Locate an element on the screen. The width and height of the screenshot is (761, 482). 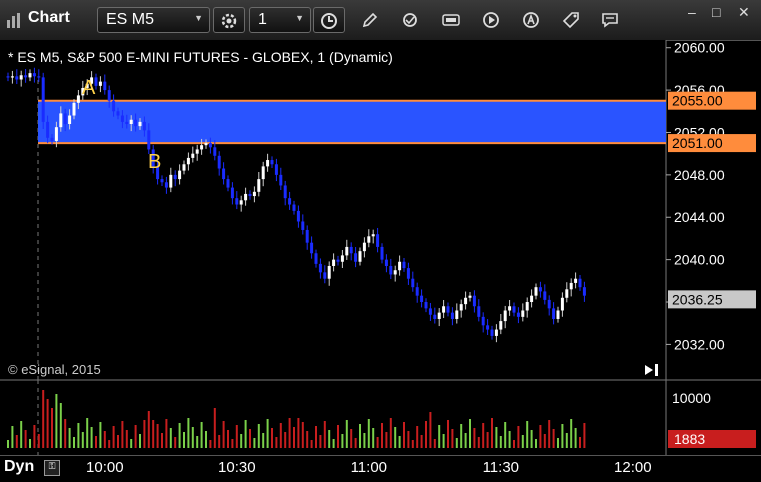
pencil-icon is located at coordinates (370, 20).